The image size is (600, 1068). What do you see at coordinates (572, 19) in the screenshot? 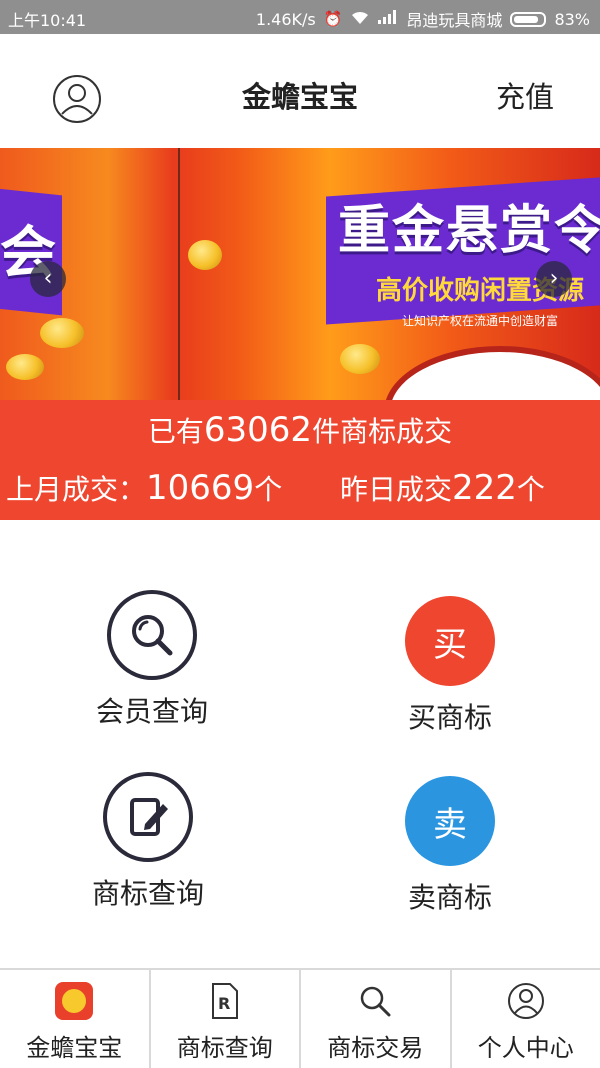
I see `battery-percent: 83%` at bounding box center [572, 19].